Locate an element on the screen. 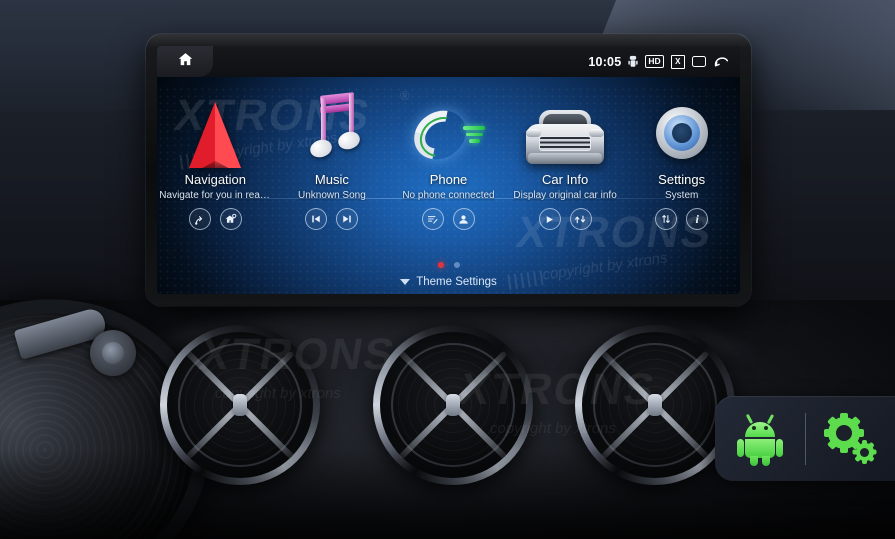  android-logo-cell is located at coordinates (760, 439).